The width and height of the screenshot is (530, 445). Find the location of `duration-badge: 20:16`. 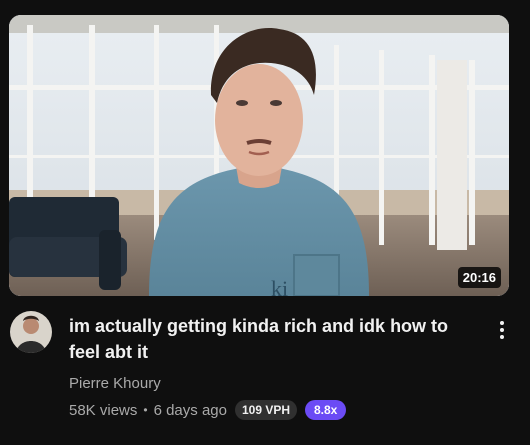

duration-badge: 20:16 is located at coordinates (479, 277).